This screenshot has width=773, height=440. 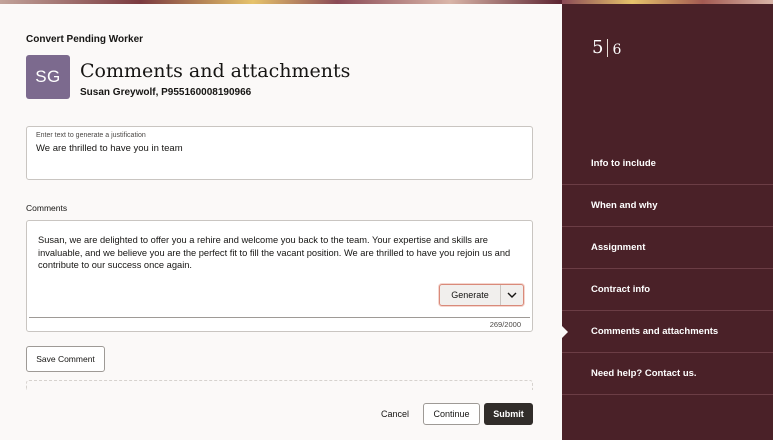 What do you see at coordinates (598, 47) in the screenshot?
I see `current-step: 5` at bounding box center [598, 47].